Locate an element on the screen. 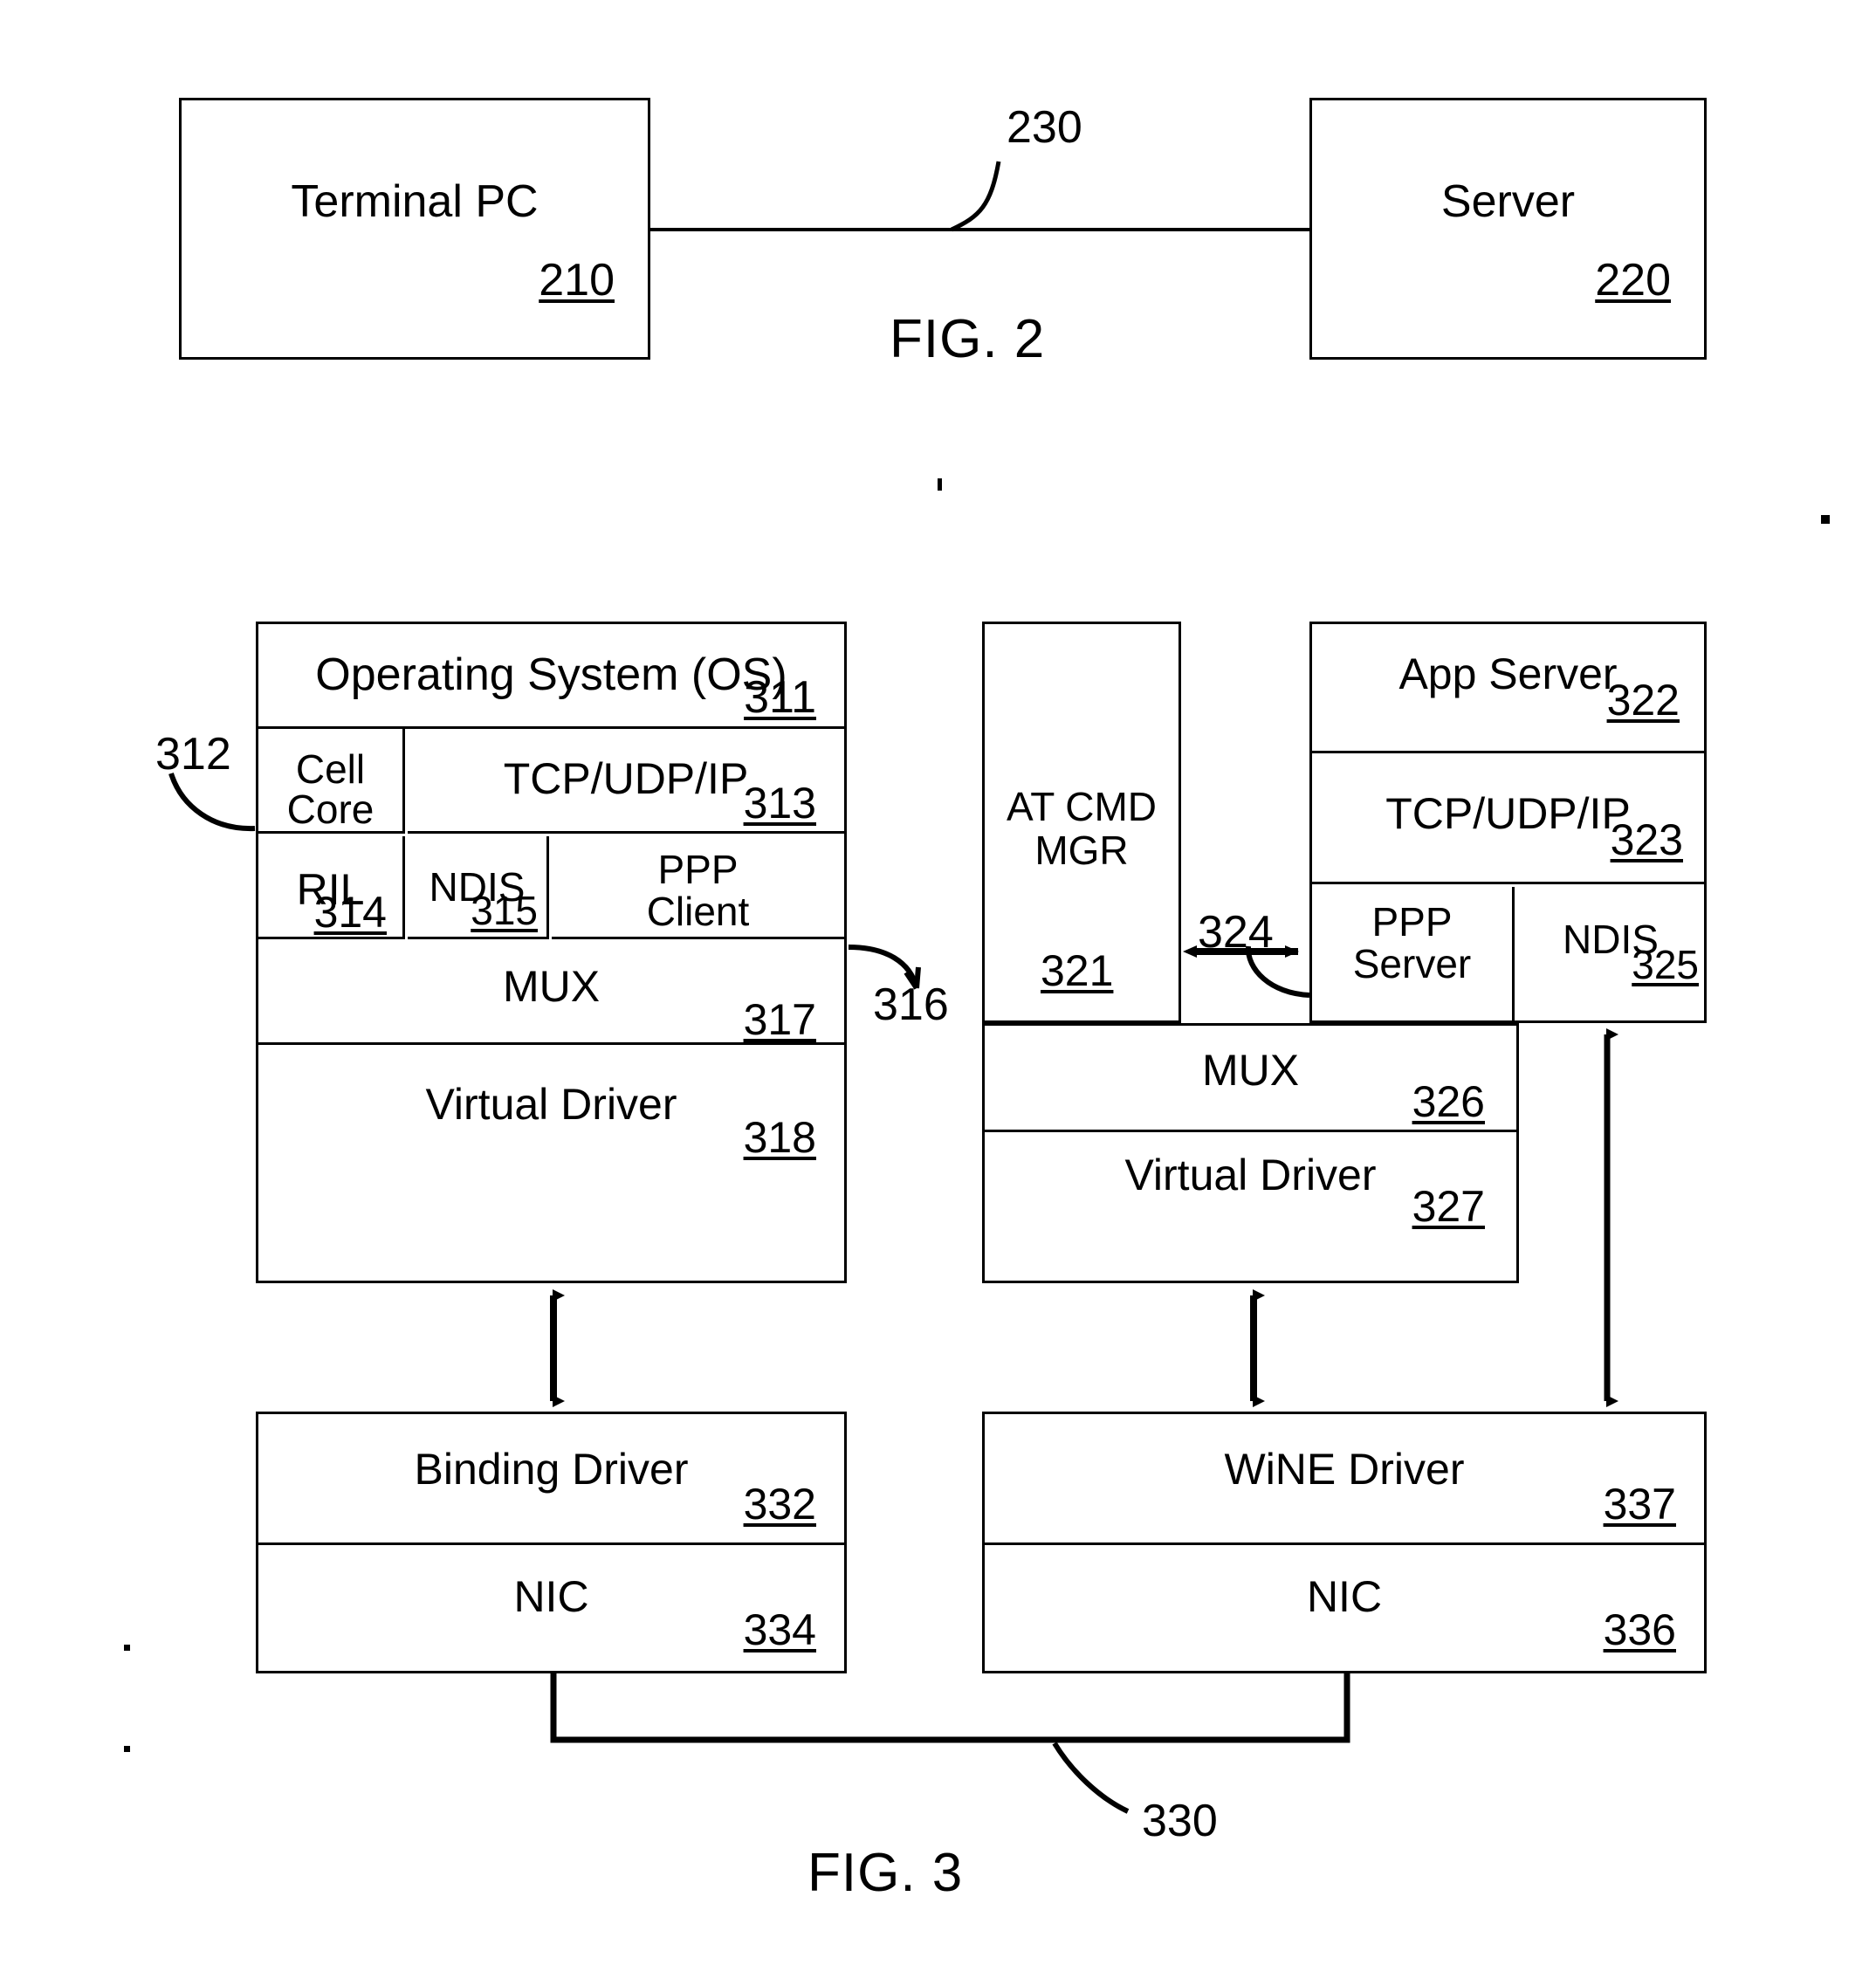 Image resolution: width=1876 pixels, height=1965 pixels. nic-left-cell: NIC 334 is located at coordinates (551, 1608).